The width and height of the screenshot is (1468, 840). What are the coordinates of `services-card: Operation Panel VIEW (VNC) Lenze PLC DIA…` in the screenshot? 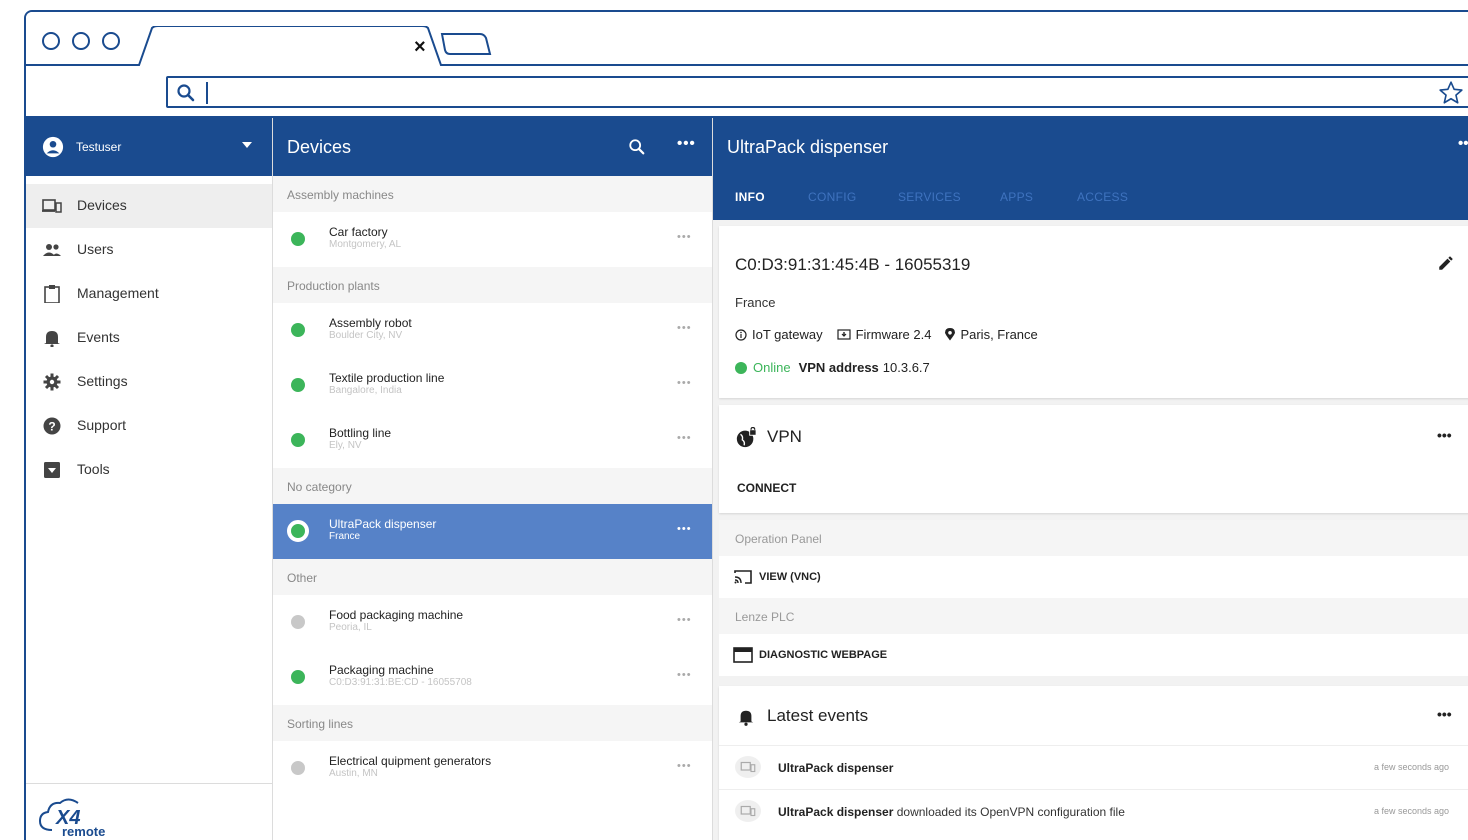 It's located at (1093, 599).